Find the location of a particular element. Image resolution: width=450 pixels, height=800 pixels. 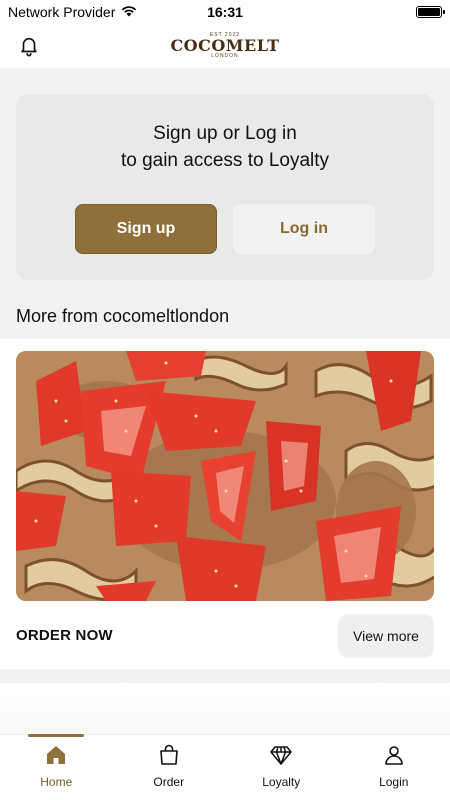

next-feed-card is located at coordinates (225, 708).